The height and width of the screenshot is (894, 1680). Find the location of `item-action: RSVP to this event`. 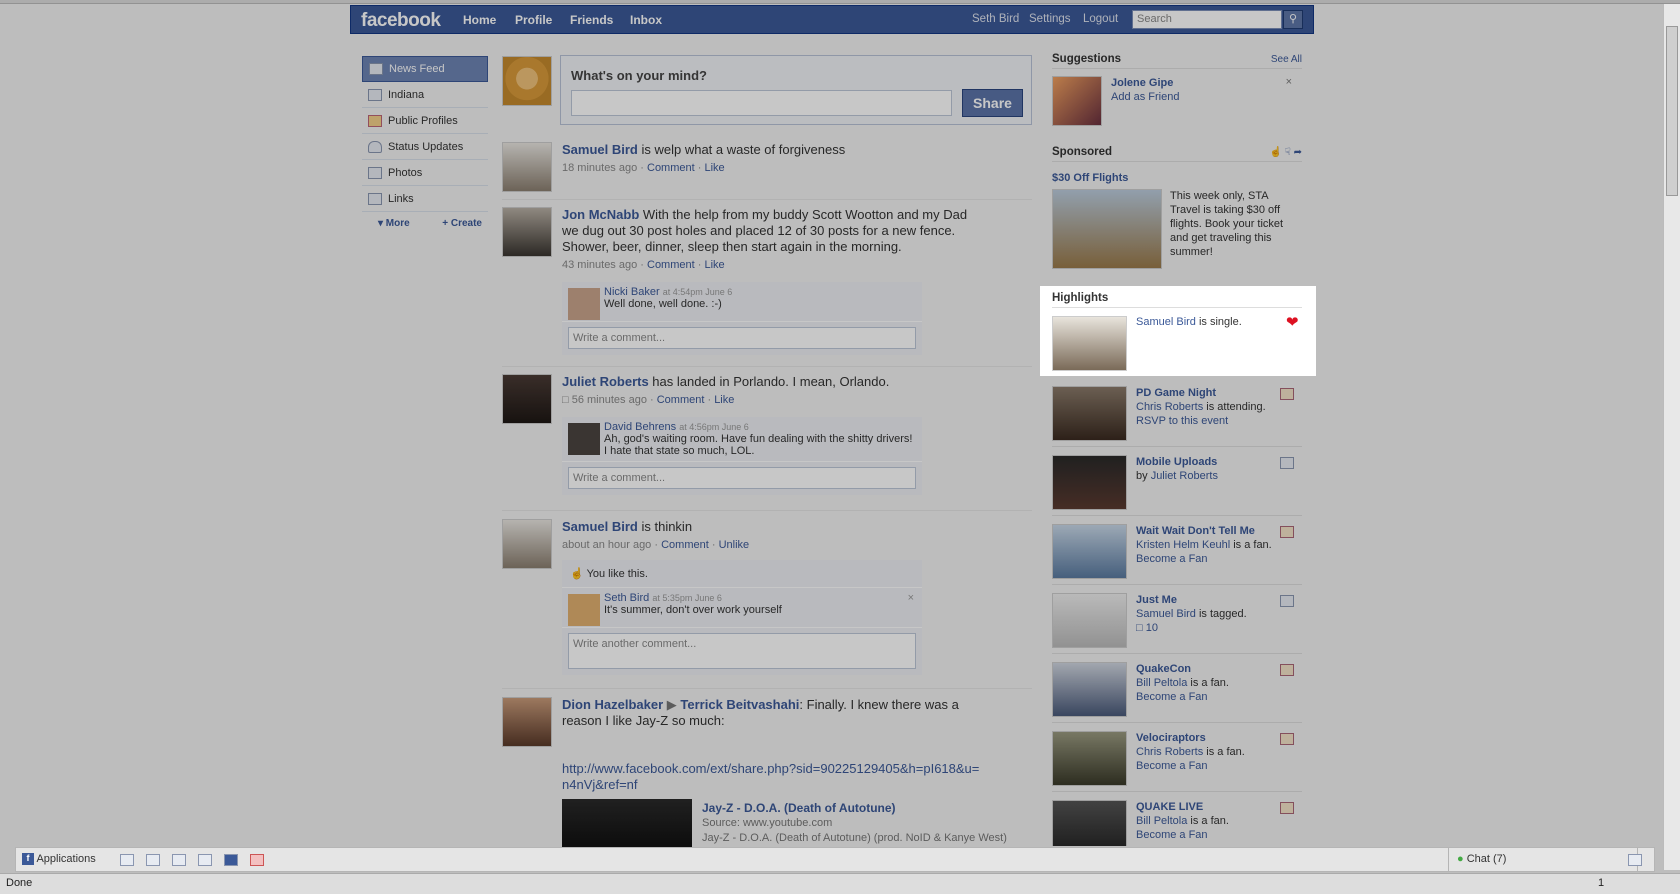

item-action: RSVP to this event is located at coordinates (1211, 421).